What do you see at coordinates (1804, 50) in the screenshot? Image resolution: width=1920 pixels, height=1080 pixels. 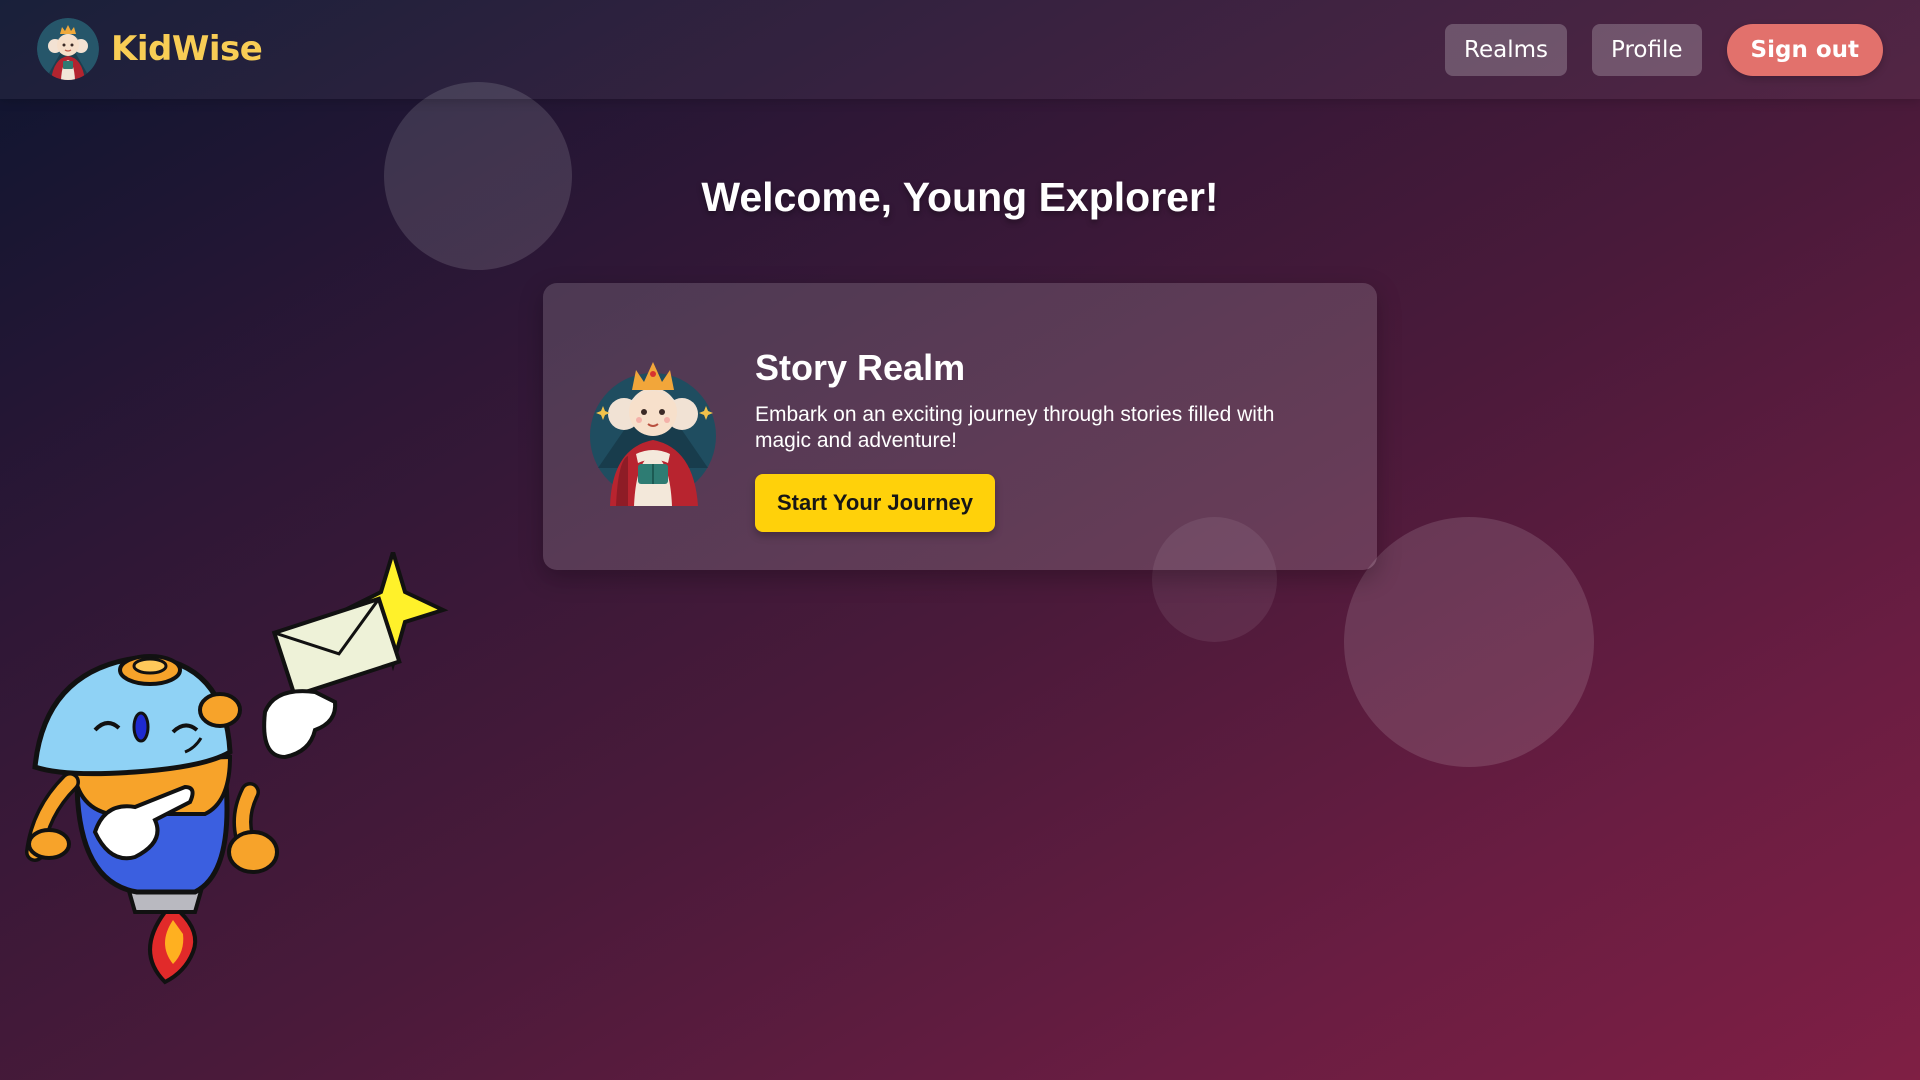 I see `sign-out-button: Sign out` at bounding box center [1804, 50].